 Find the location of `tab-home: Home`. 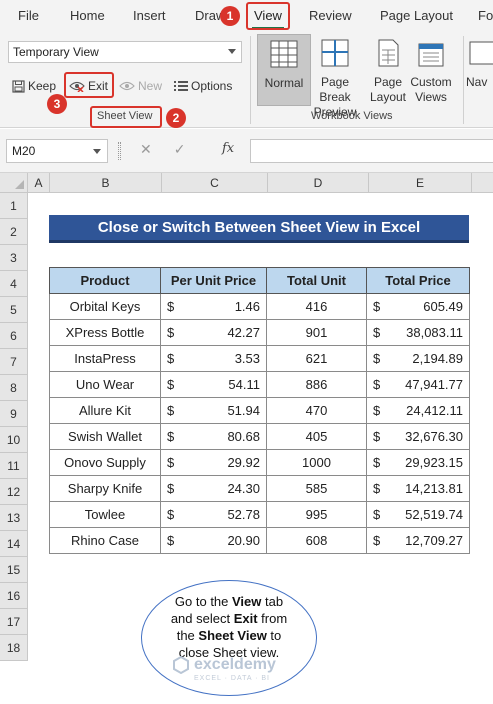

tab-home: Home is located at coordinates (87, 15).